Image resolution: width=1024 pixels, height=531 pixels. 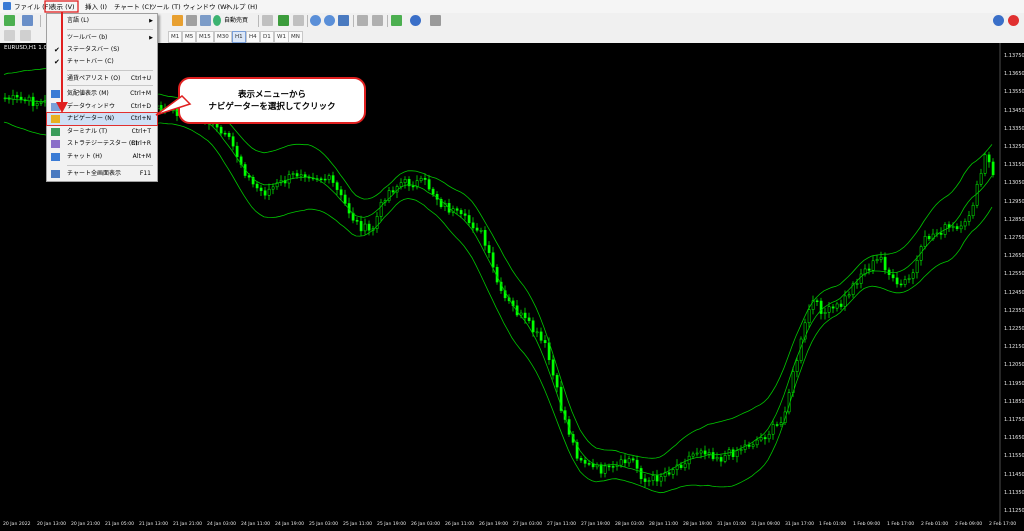 What do you see at coordinates (61, 6) in the screenshot?
I see `view-menu-highlight-box` at bounding box center [61, 6].